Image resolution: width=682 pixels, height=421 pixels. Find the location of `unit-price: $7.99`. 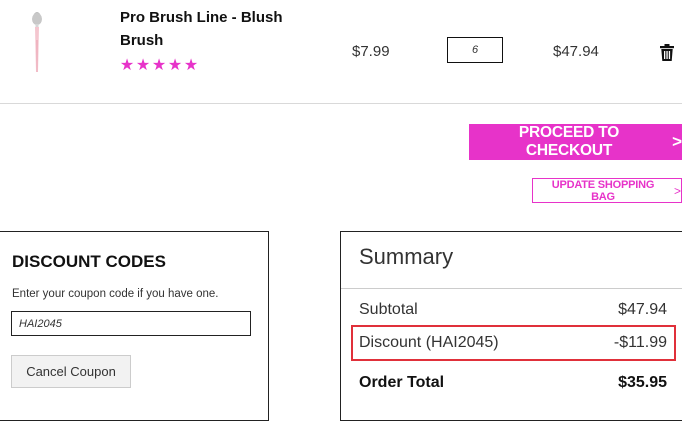

unit-price: $7.99 is located at coordinates (371, 51).